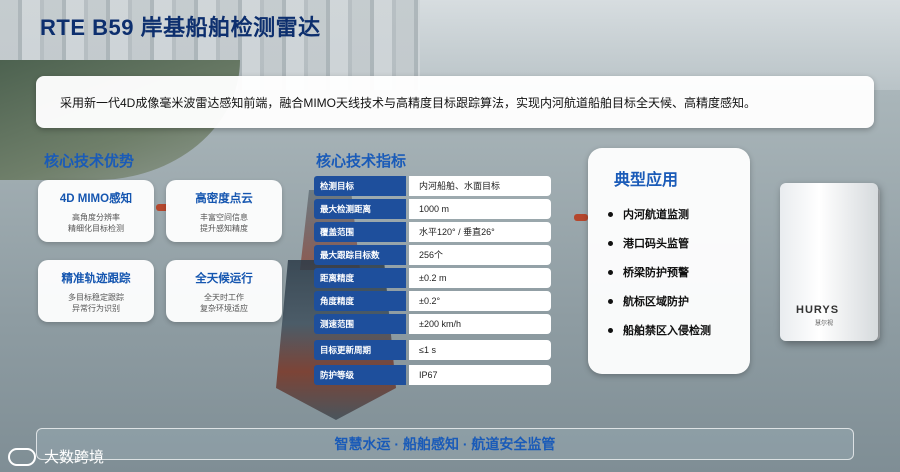 The width and height of the screenshot is (900, 472). Describe the element at coordinates (224, 291) in the screenshot. I see `advantage-card-all-weather: 全天候运行 全天时工作 复杂环境适应` at that location.